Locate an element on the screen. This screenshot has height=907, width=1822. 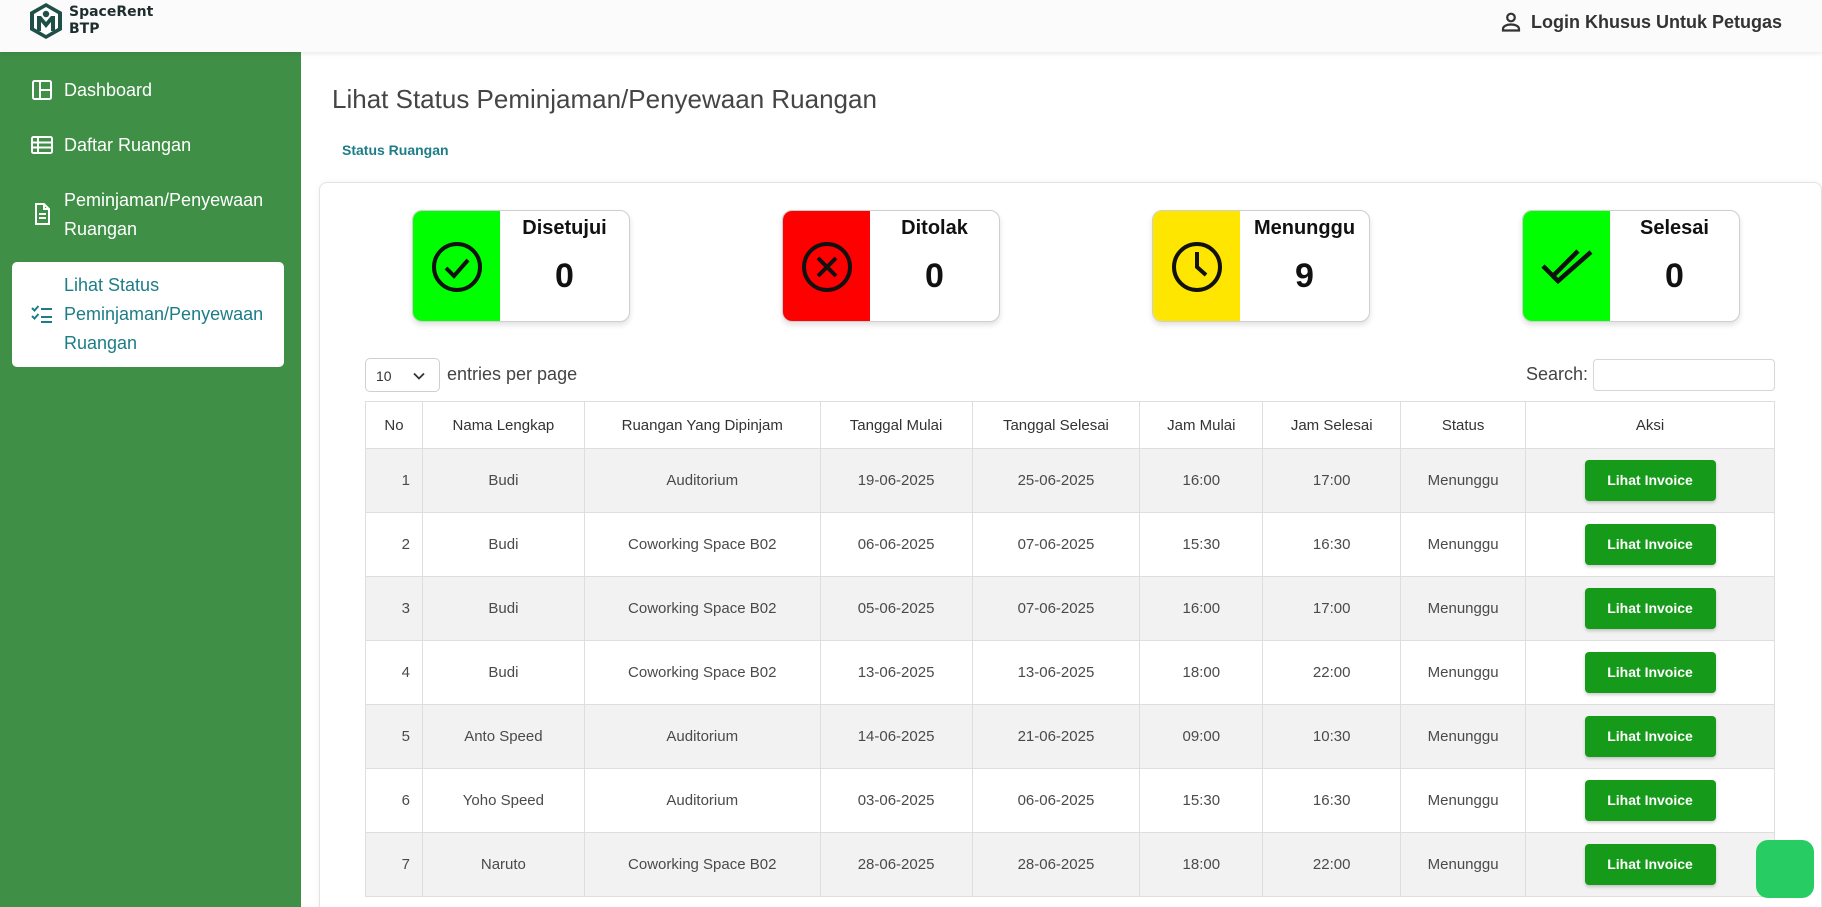
cell-jam-mulai: 18:00 is located at coordinates (1201, 864).